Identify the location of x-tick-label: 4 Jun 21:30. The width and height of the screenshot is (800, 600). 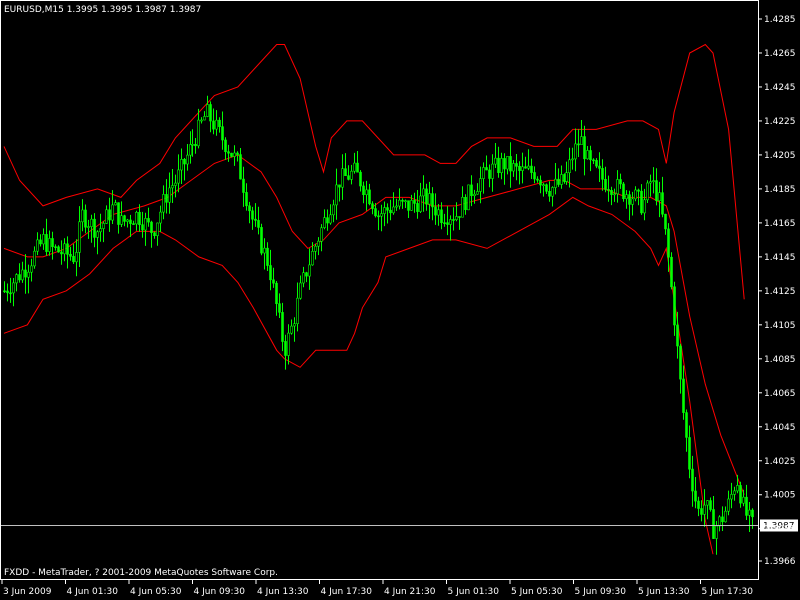
(410, 592).